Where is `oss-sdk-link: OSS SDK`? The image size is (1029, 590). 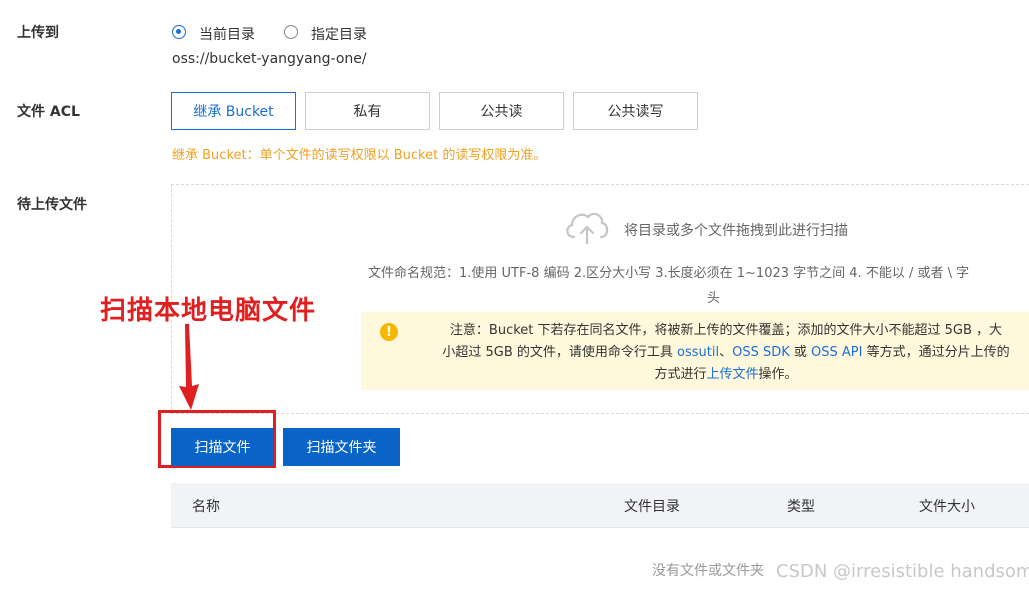
oss-sdk-link: OSS SDK is located at coordinates (761, 352).